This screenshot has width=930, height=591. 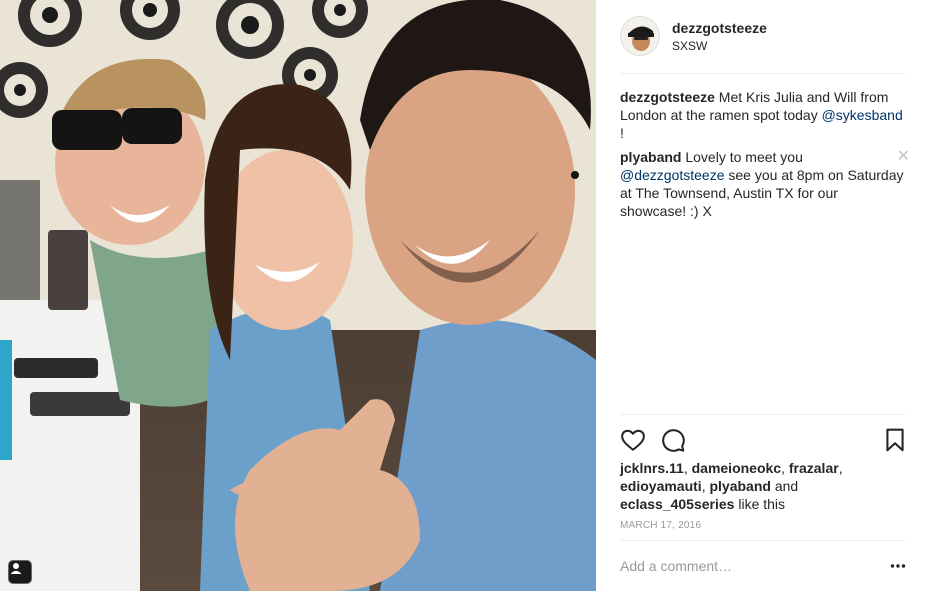 What do you see at coordinates (677, 504) in the screenshot?
I see `liker-username: eclass_405series` at bounding box center [677, 504].